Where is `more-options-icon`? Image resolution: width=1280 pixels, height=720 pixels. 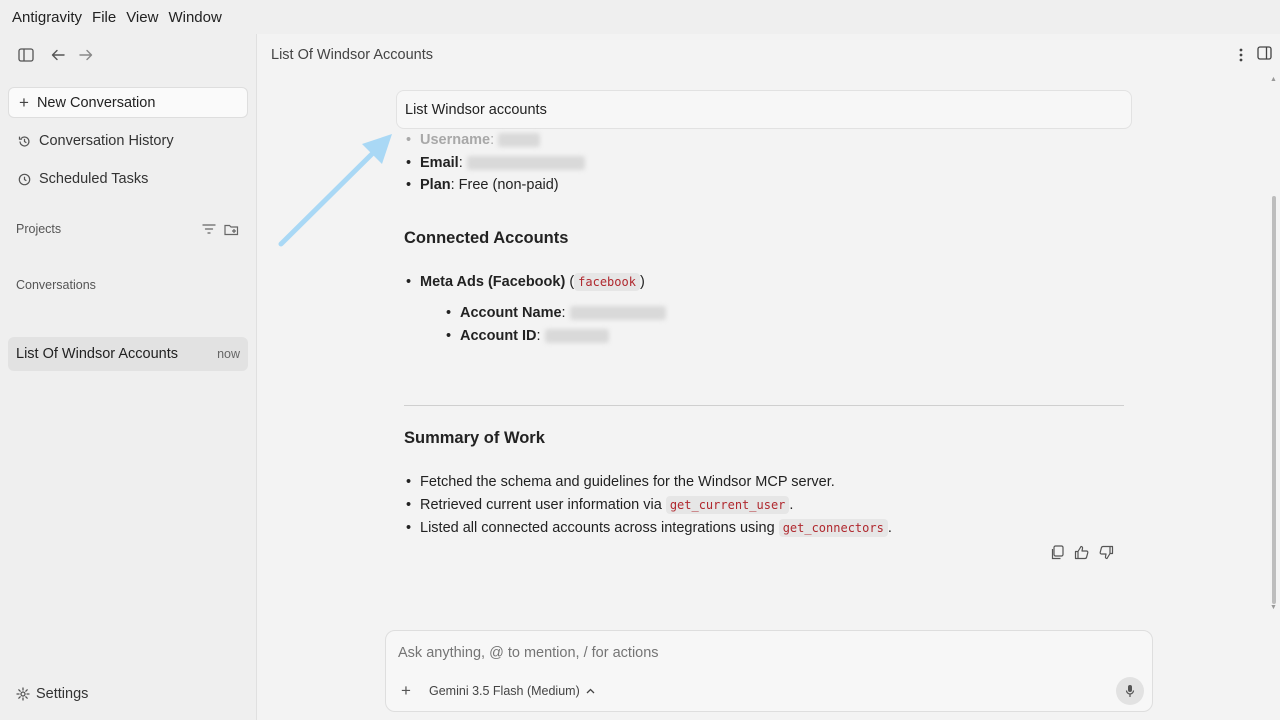 more-options-icon is located at coordinates (1241, 55).